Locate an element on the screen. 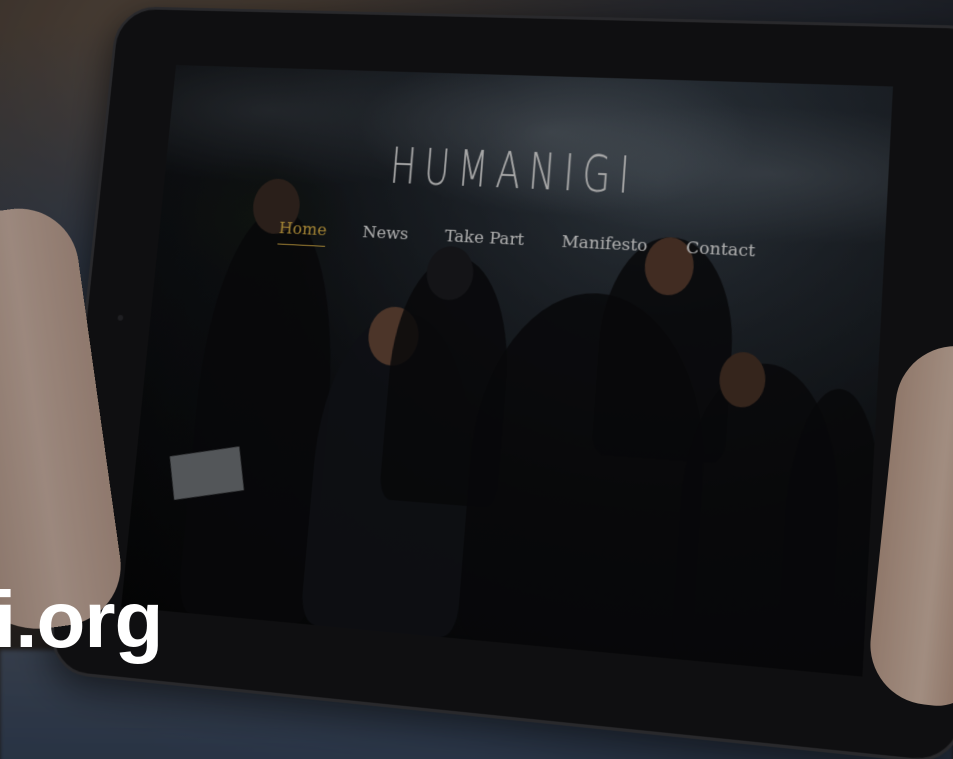  nav-home: Home is located at coordinates (302, 232).